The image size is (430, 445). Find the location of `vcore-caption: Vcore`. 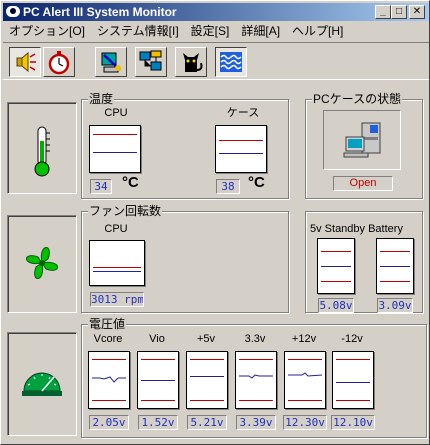

vcore-caption: Vcore is located at coordinates (108, 339).